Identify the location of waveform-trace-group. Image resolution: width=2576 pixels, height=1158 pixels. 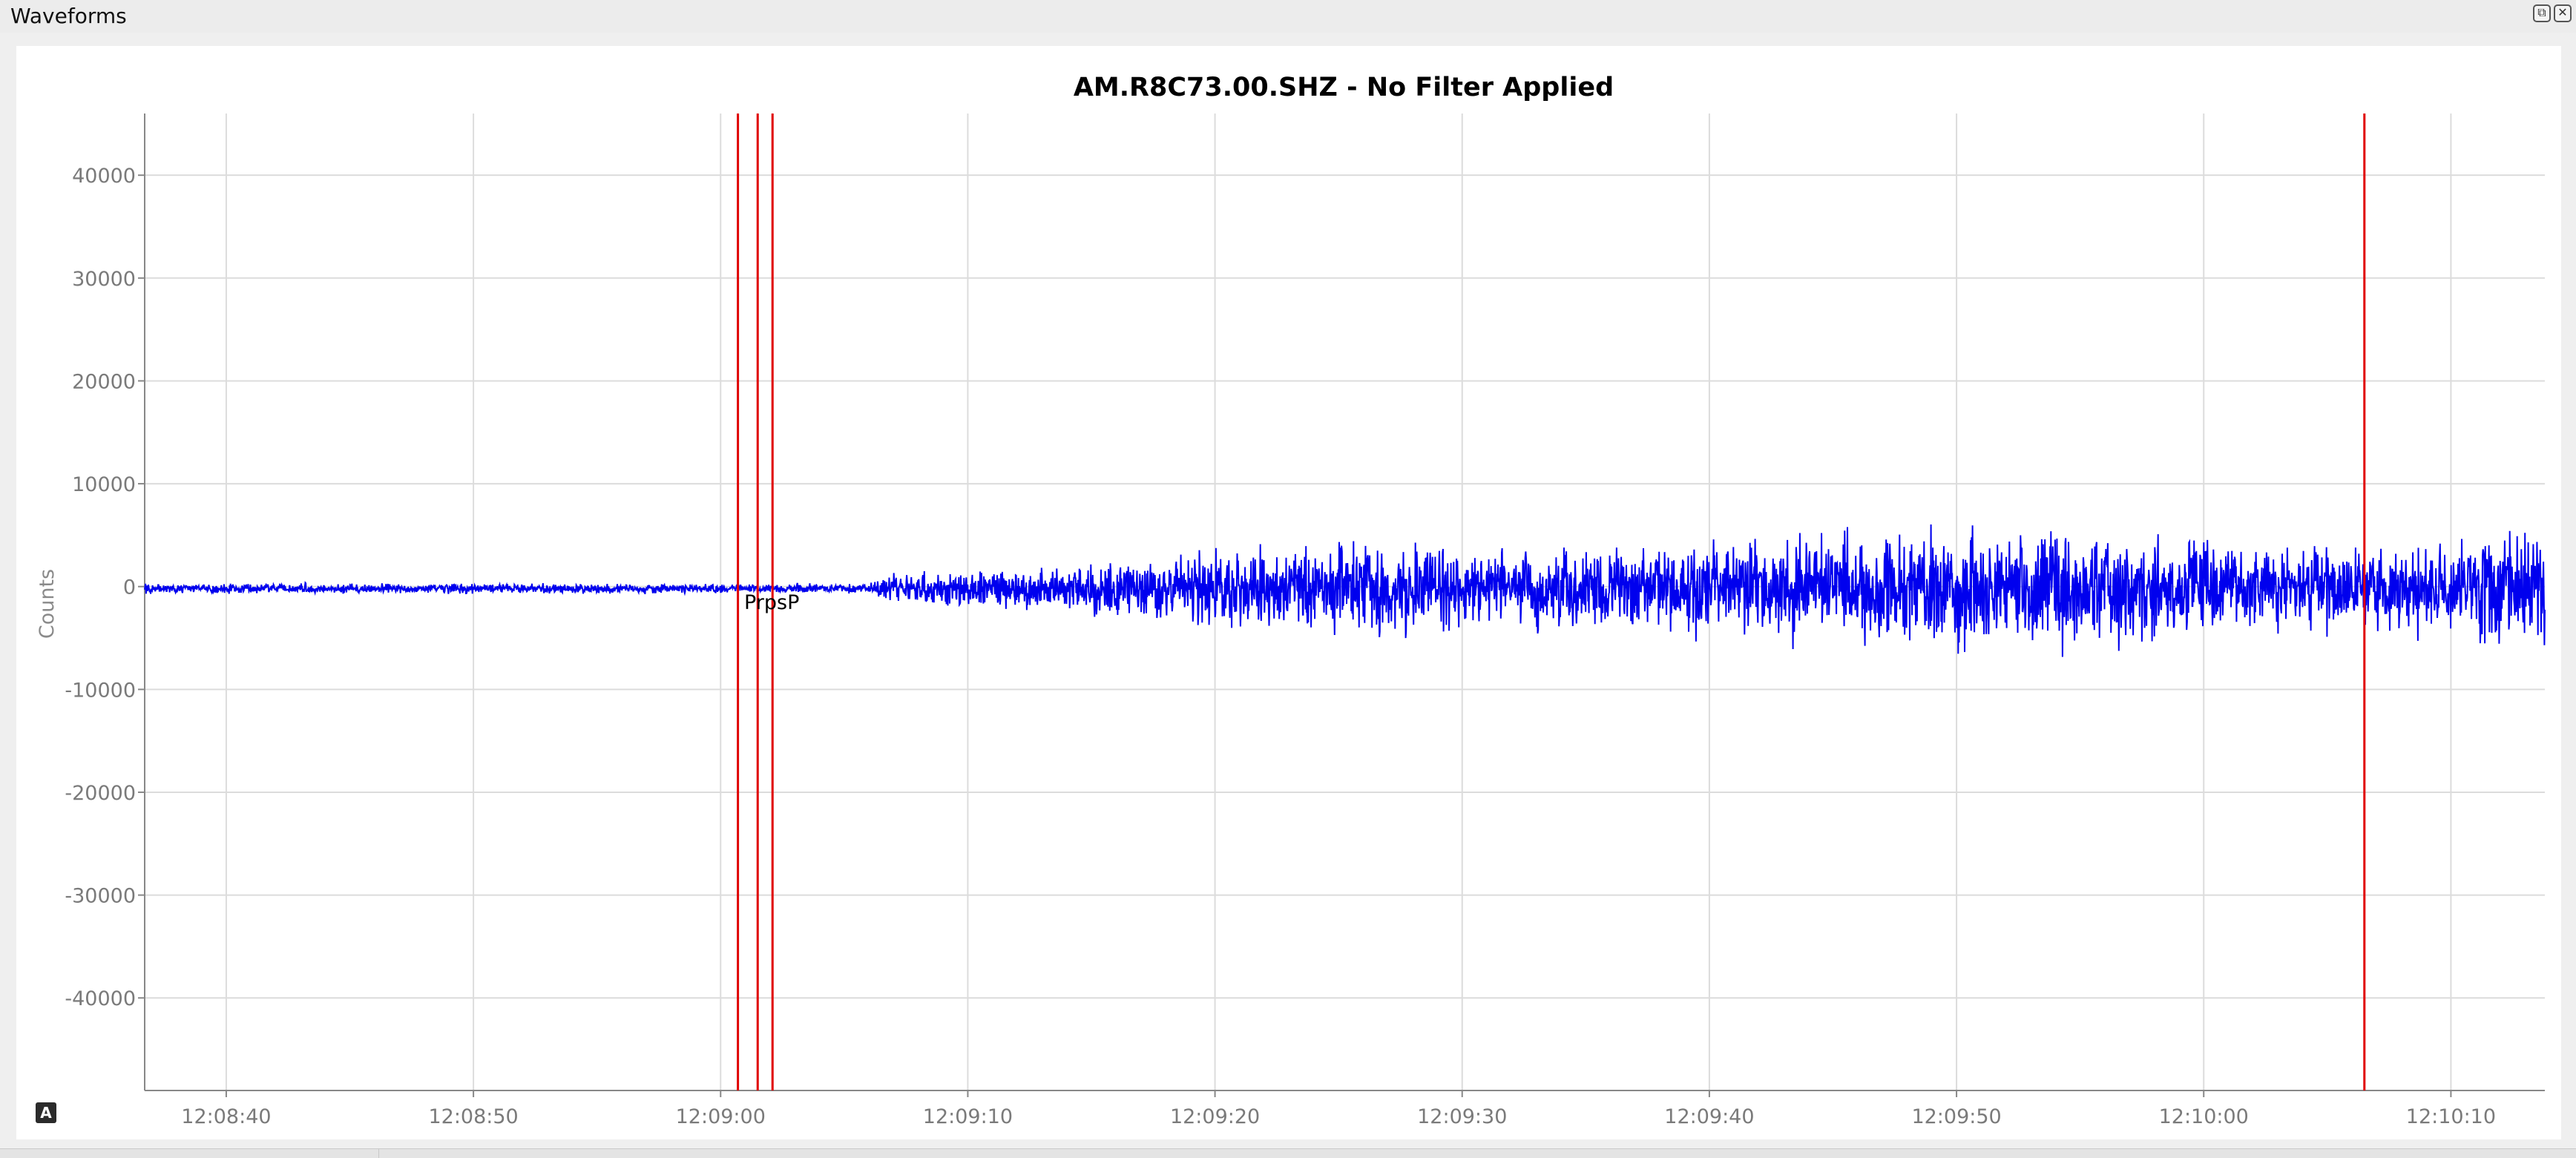
(1345, 590).